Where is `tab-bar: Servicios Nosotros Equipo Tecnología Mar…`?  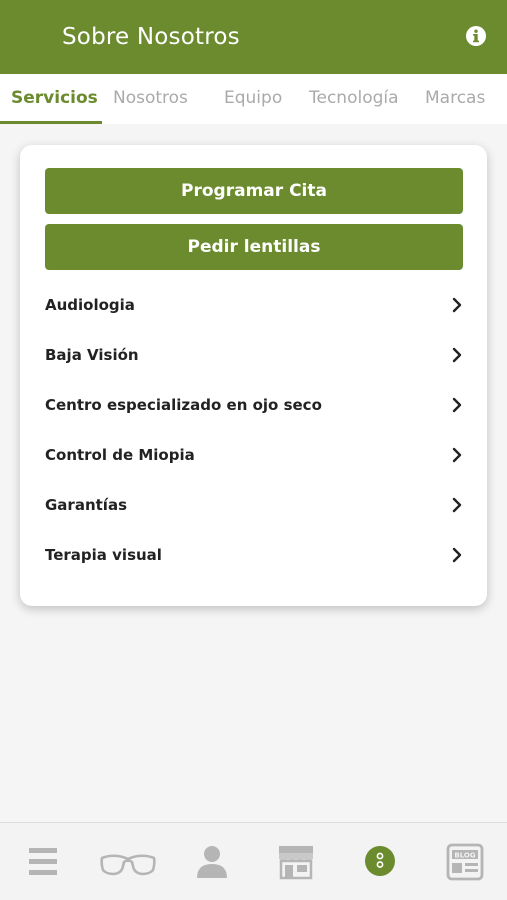 tab-bar: Servicios Nosotros Equipo Tecnología Mar… is located at coordinates (253, 99).